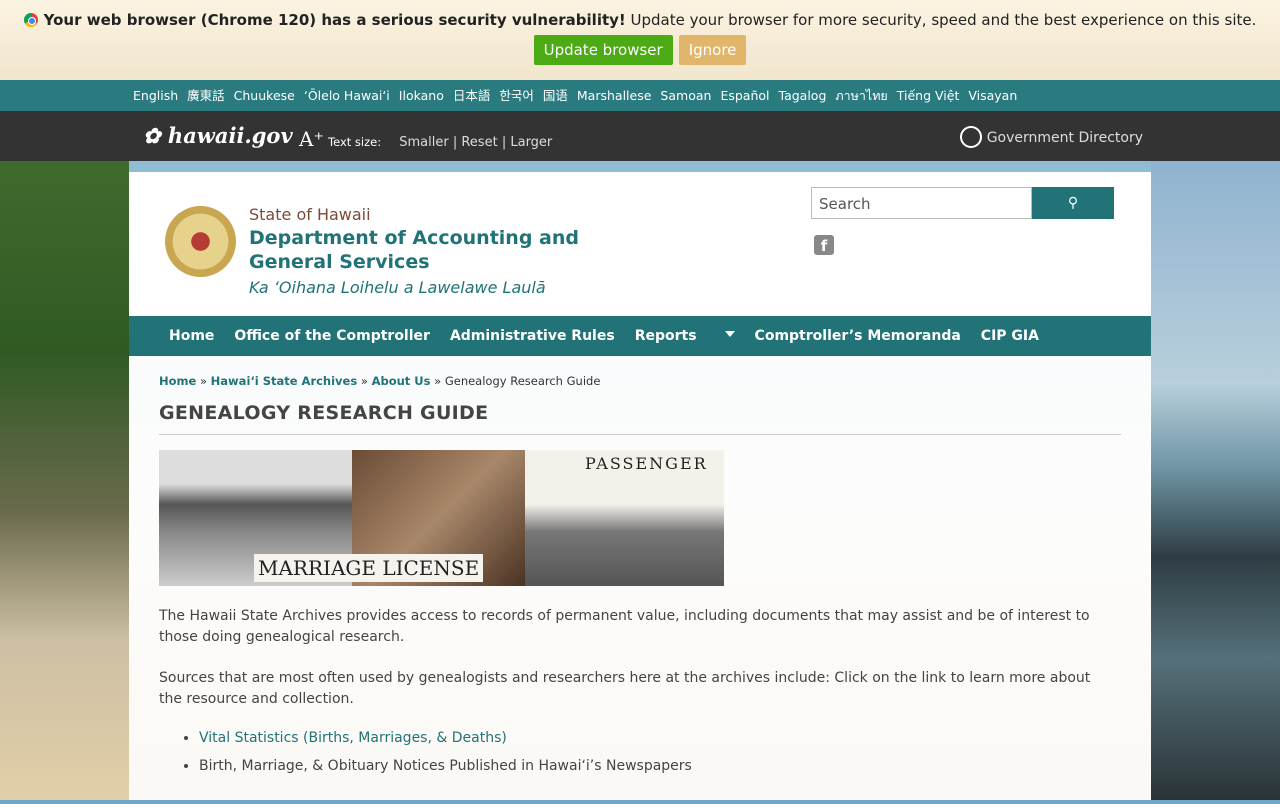 This screenshot has height=804, width=1280. Describe the element at coordinates (824, 245) in the screenshot. I see `facebook-icon: f` at that location.